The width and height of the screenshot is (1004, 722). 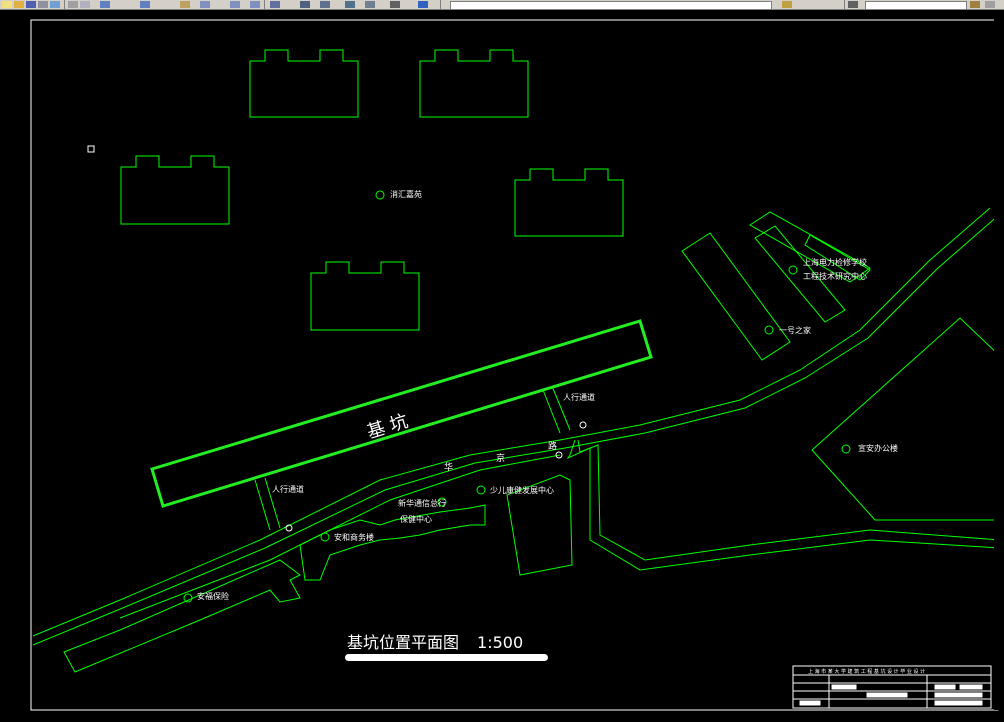 What do you see at coordinates (448, 467) in the screenshot?
I see `road-label-1: 华` at bounding box center [448, 467].